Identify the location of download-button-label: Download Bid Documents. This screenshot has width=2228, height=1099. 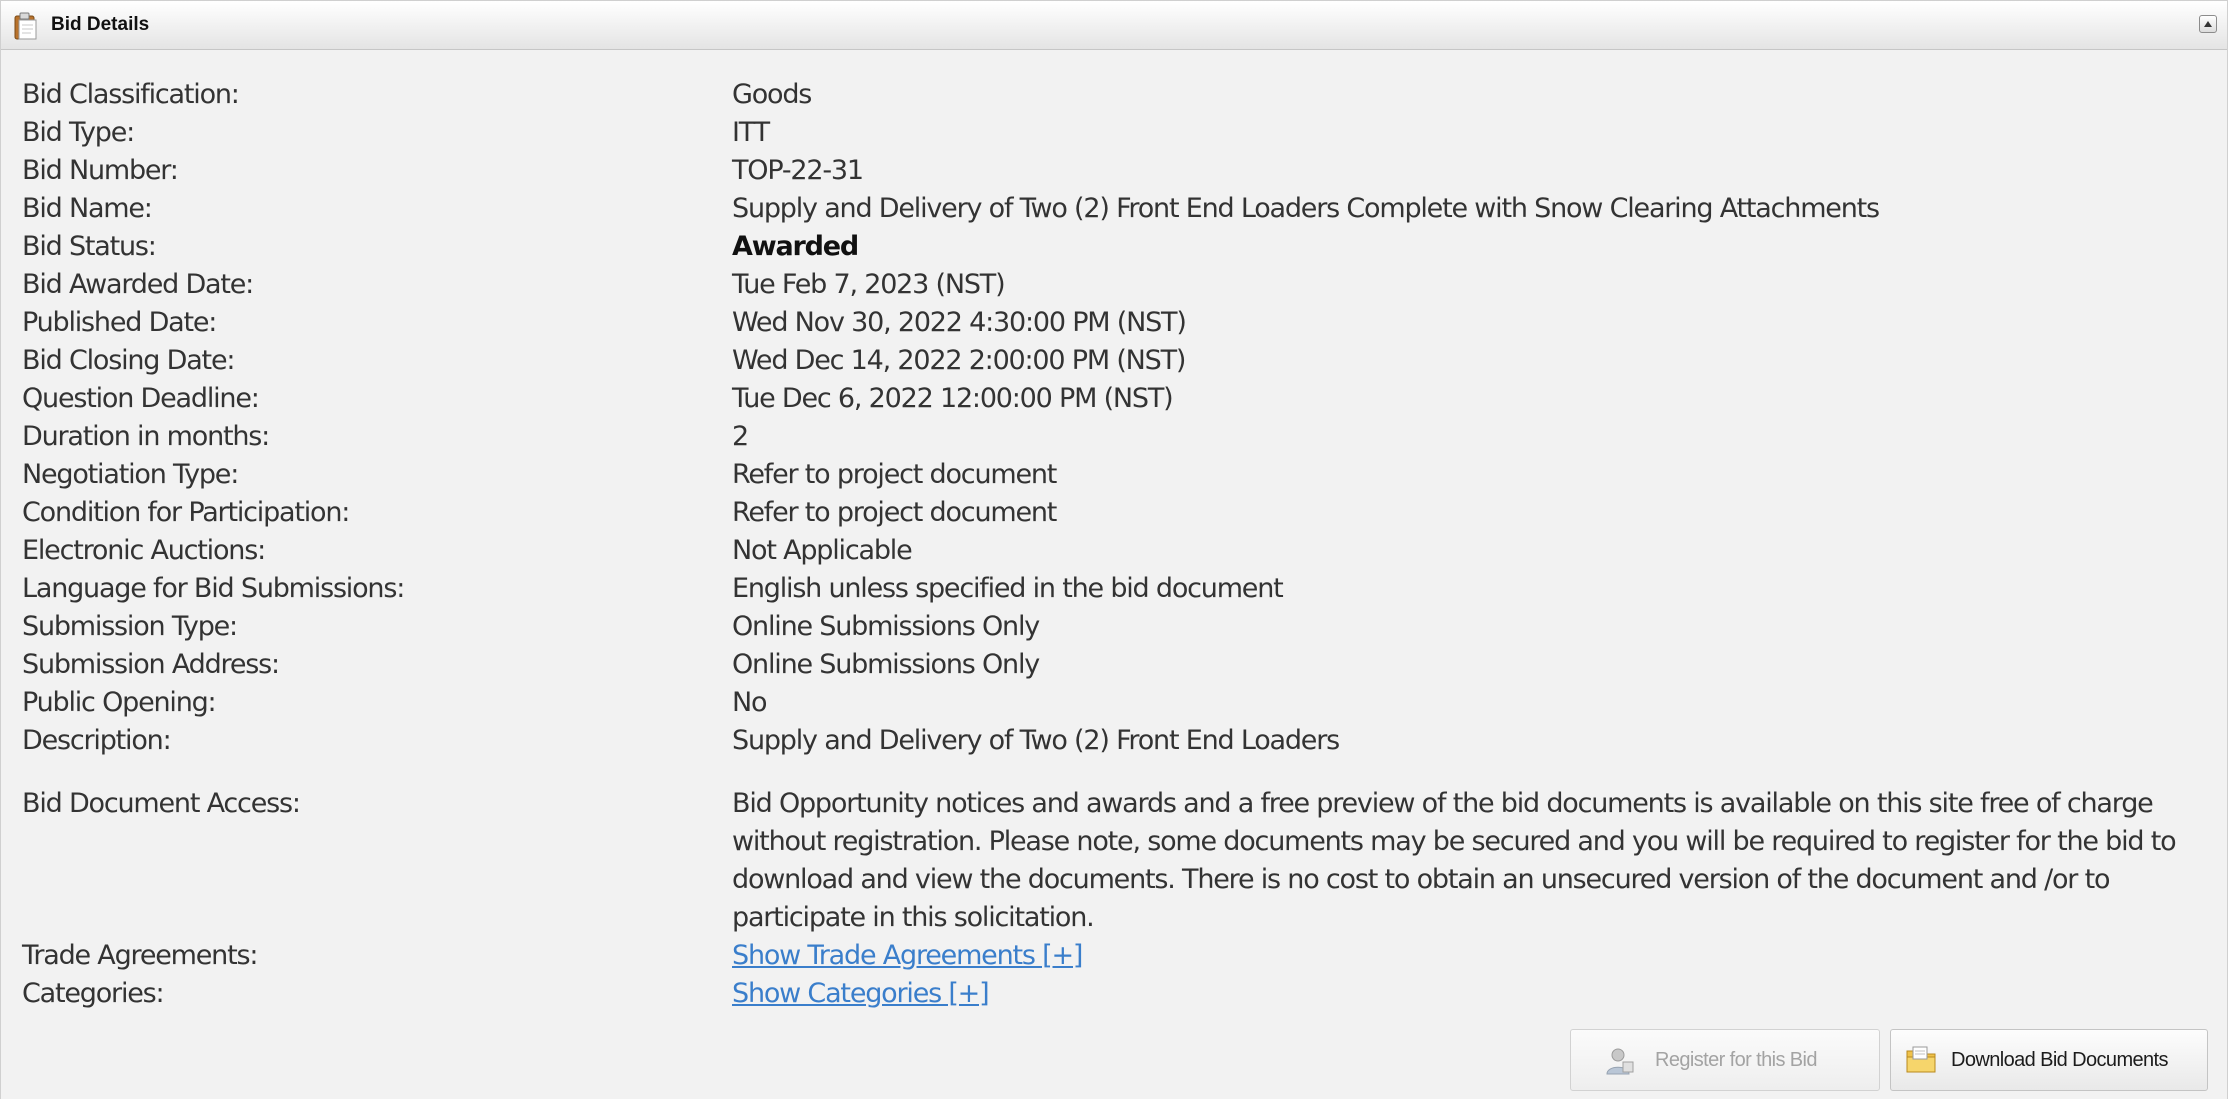
(2060, 1060).